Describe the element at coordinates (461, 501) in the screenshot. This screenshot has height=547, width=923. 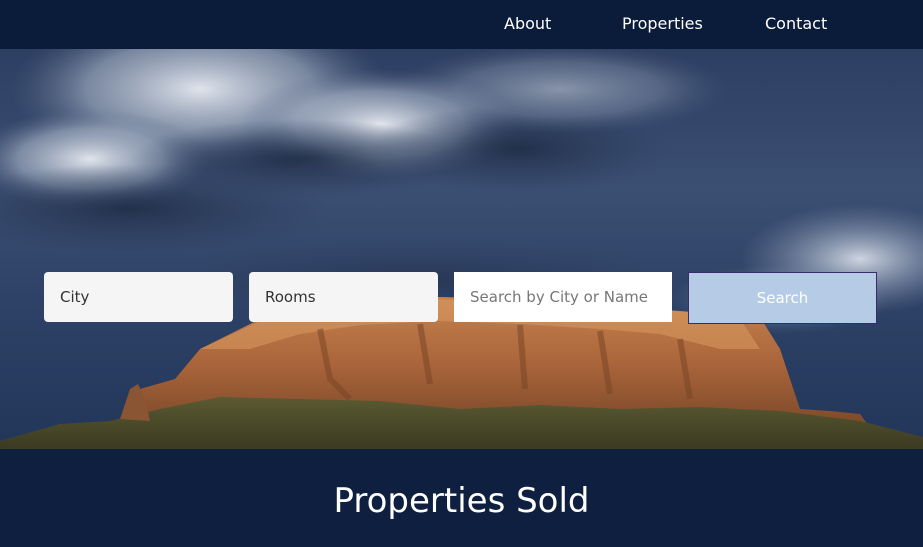
I see `section-title: Properties Sold` at that location.